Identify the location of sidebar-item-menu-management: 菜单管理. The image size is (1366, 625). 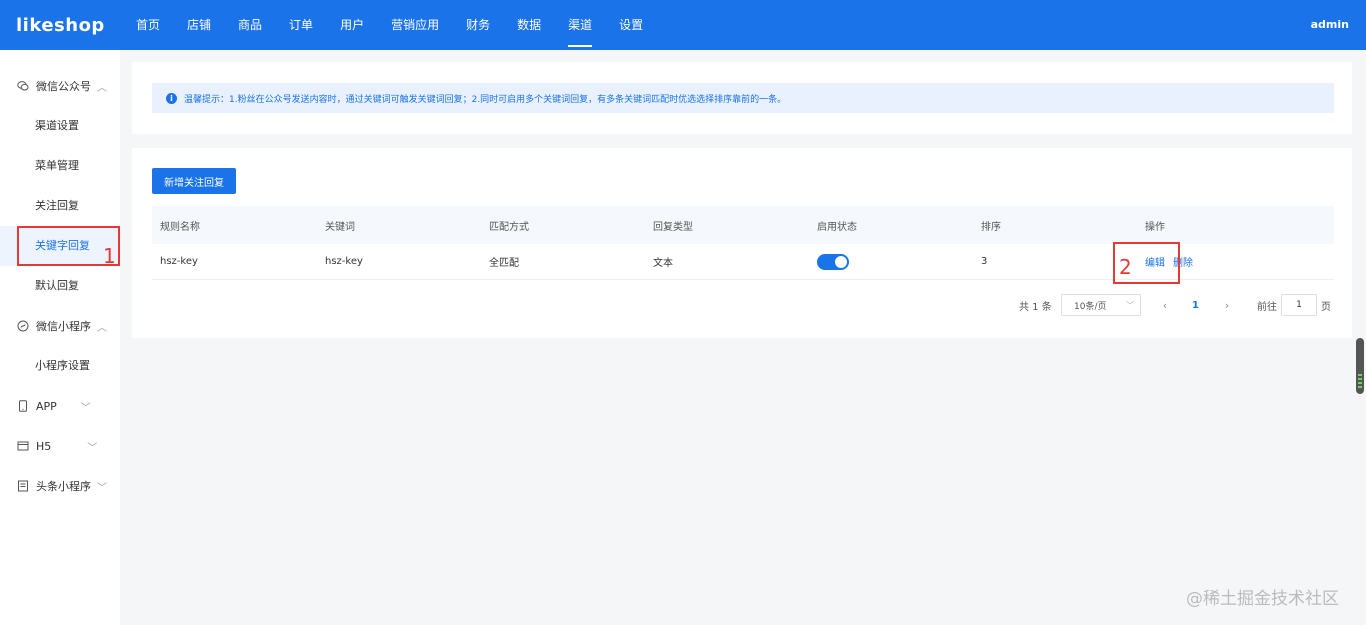
(60, 166).